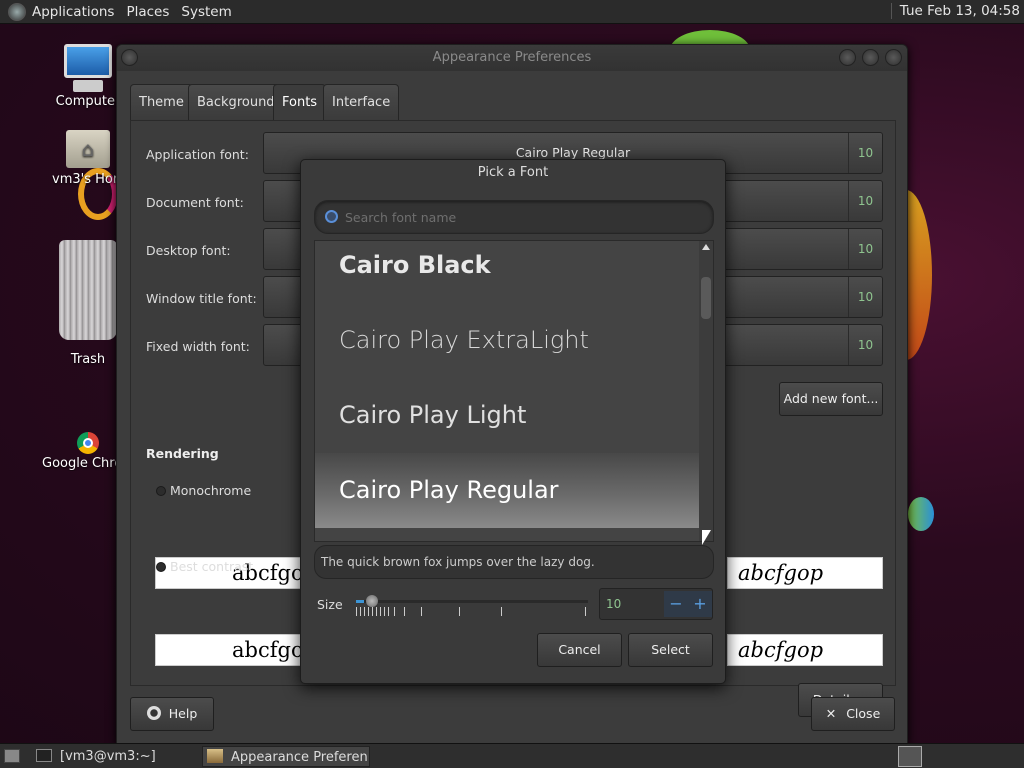 The width and height of the screenshot is (1024, 768). Describe the element at coordinates (361, 102) in the screenshot. I see `tab-interface: Interface` at that location.